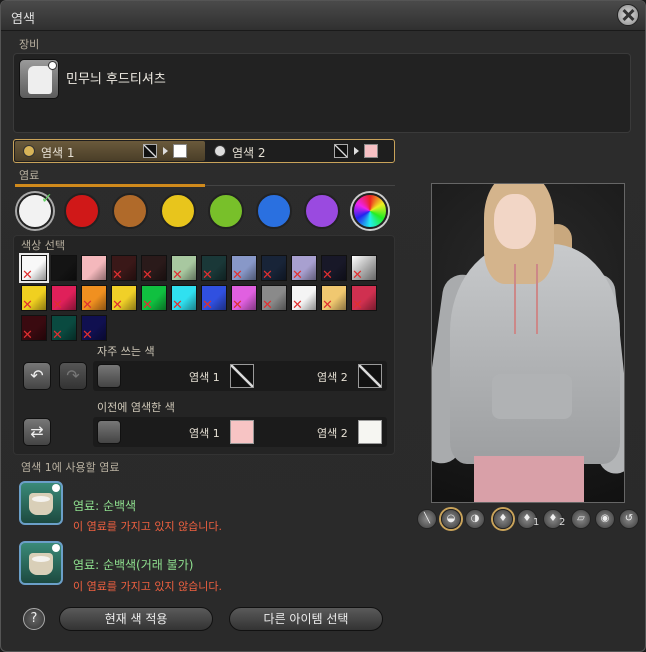 Image resolution: width=646 pixels, height=652 pixels. What do you see at coordinates (204, 377) in the screenshot?
I see `frequent-dye1-label: 염색 1` at bounding box center [204, 377].